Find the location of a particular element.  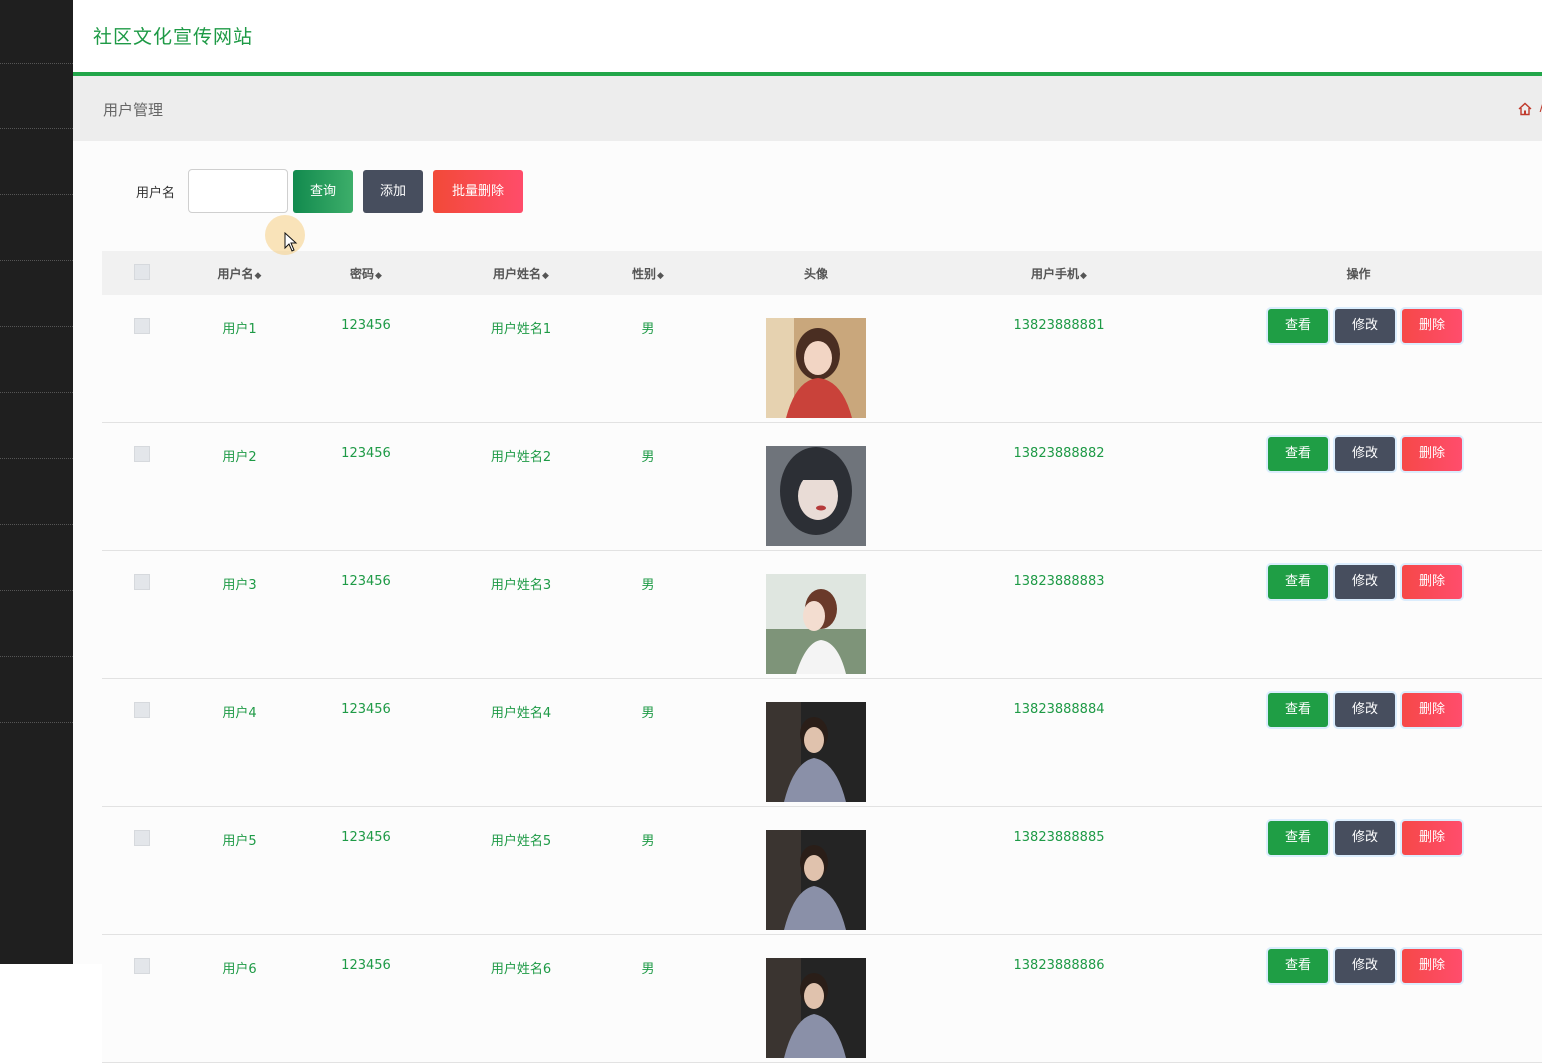

select-all-checkbox is located at coordinates (142, 271).